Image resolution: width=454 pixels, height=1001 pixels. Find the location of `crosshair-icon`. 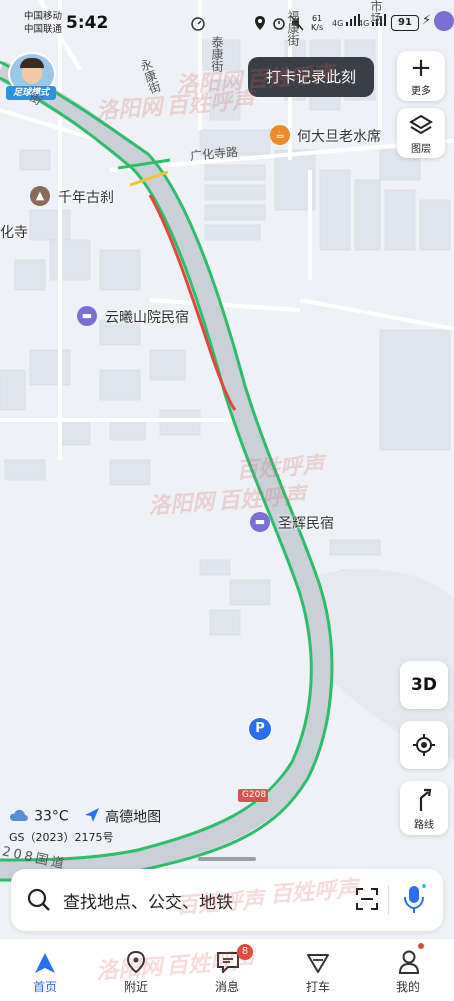

crosshair-icon is located at coordinates (424, 747).